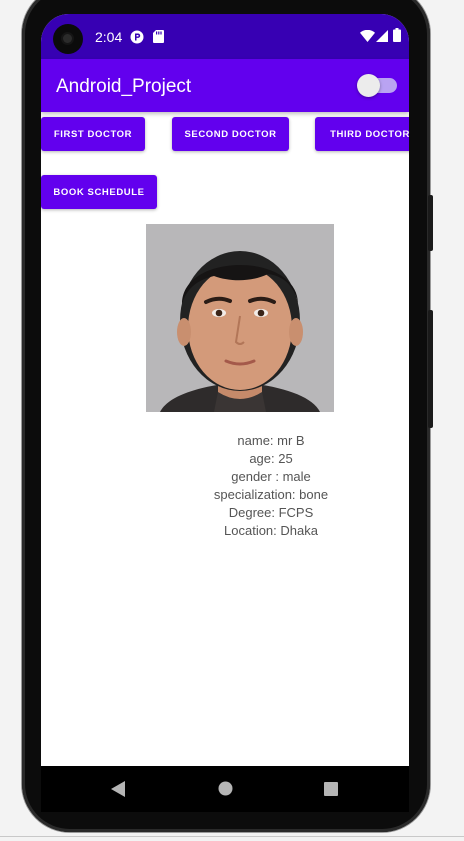 This screenshot has width=464, height=841. Describe the element at coordinates (271, 530) in the screenshot. I see `doctor-location: Location: Dhaka` at that location.